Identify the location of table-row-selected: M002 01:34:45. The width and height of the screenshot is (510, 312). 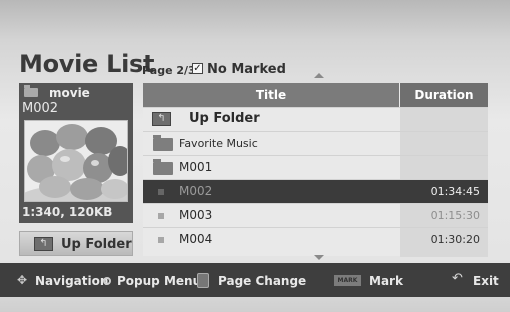
(315, 191).